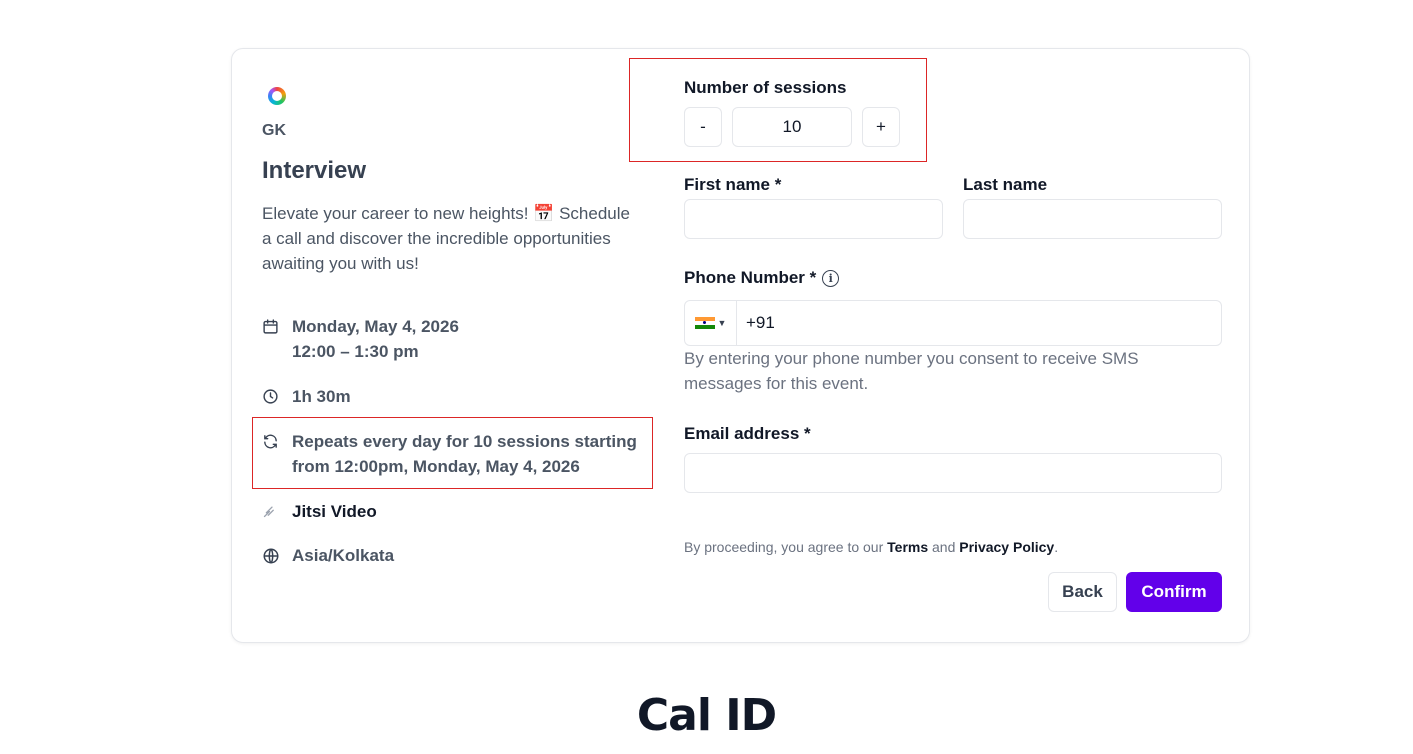  What do you see at coordinates (704, 323) in the screenshot?
I see `india-flag-icon` at bounding box center [704, 323].